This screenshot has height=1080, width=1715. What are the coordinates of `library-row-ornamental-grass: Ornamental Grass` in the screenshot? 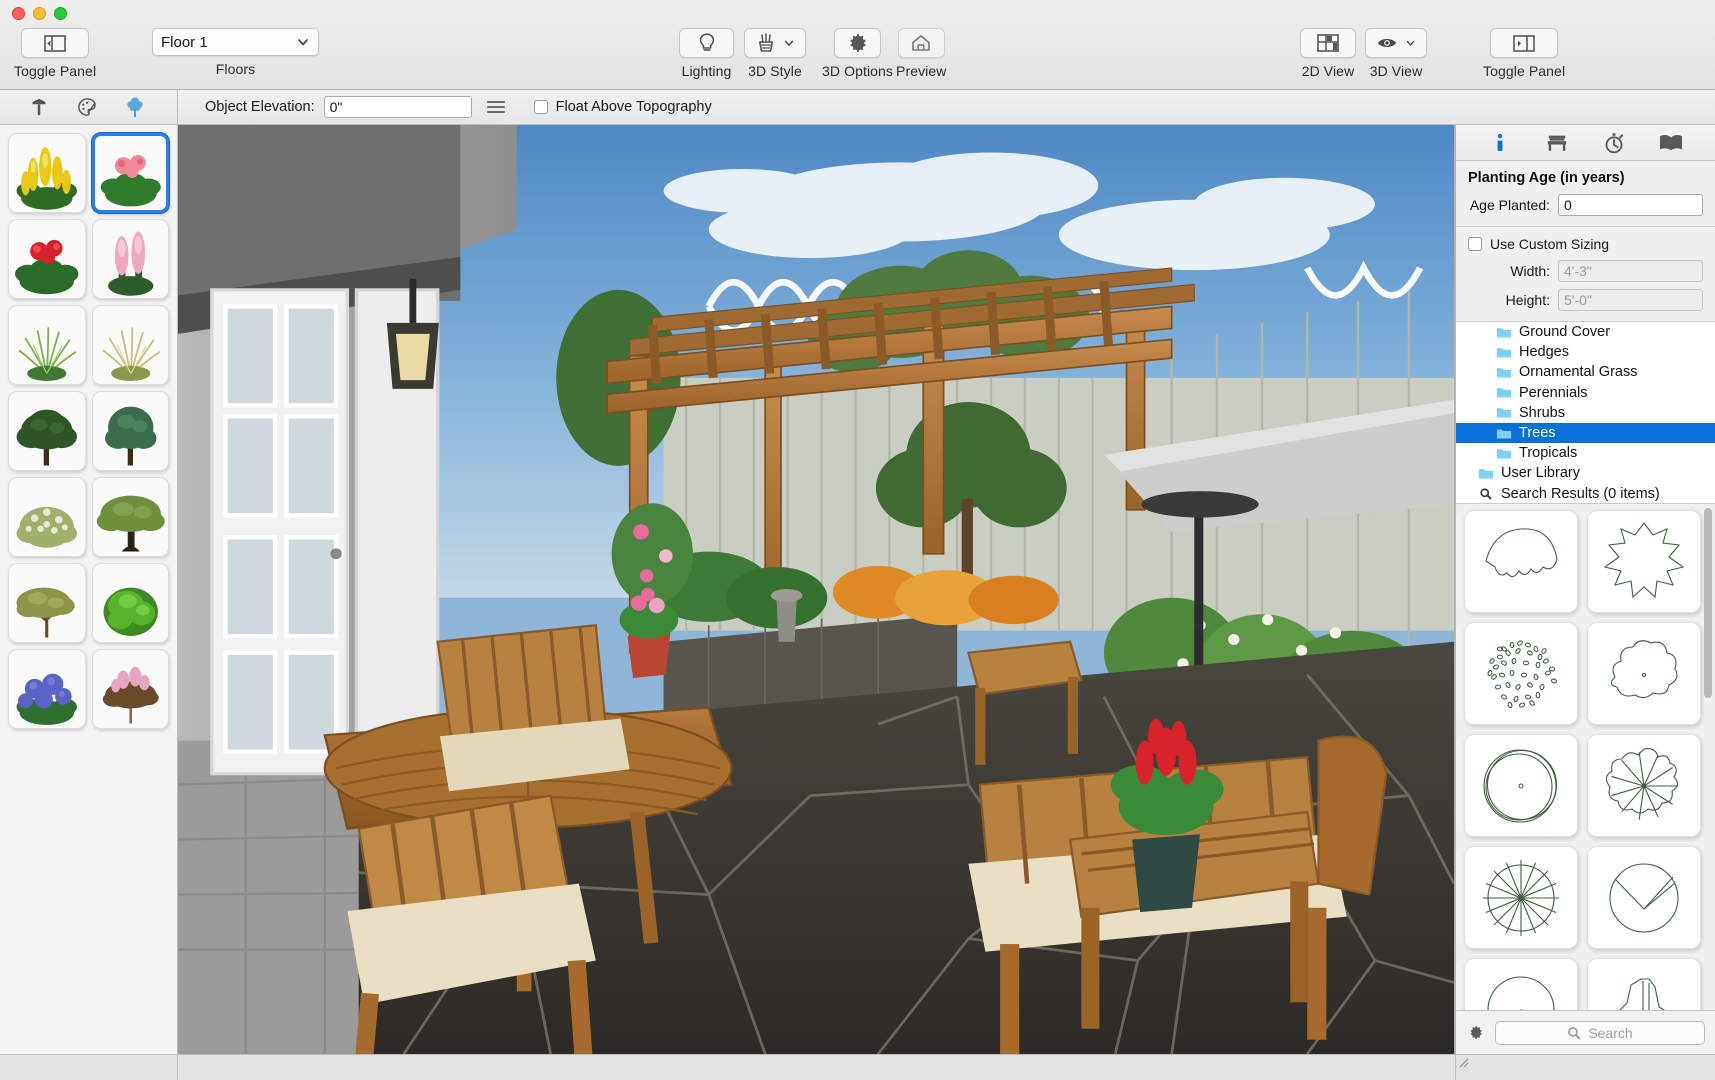 It's located at (1585, 372).